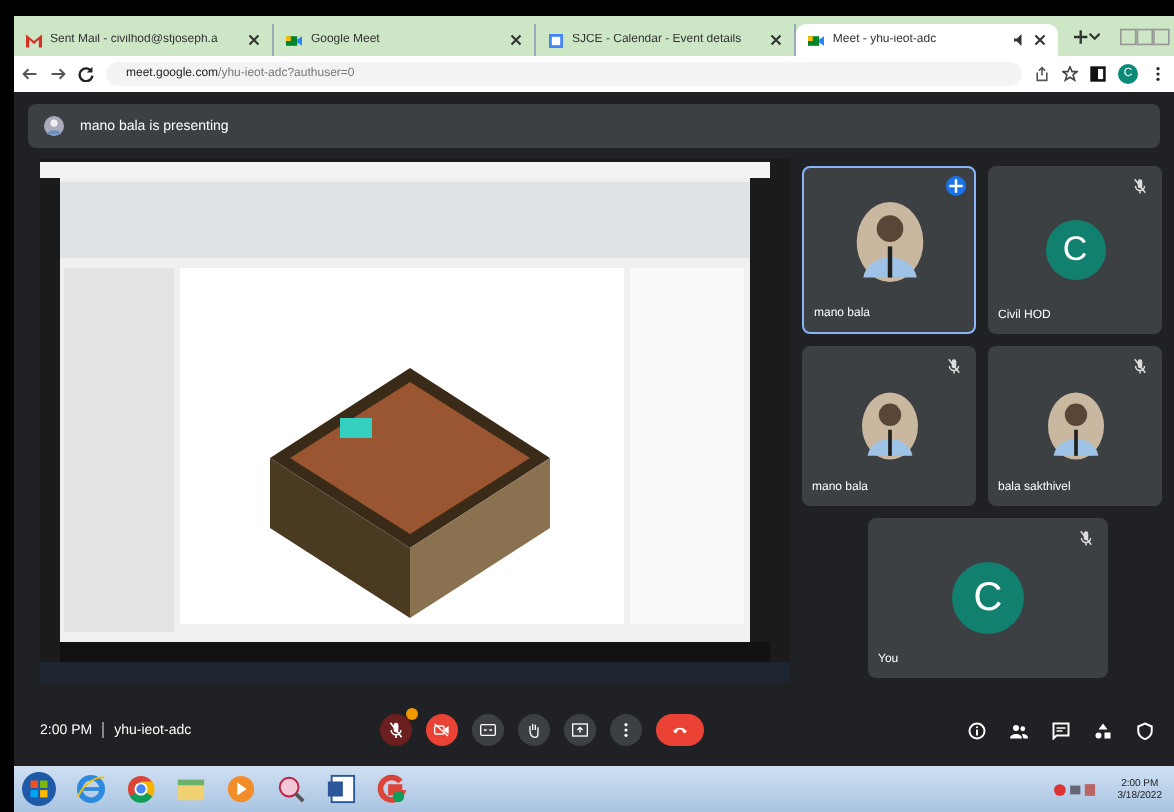 The width and height of the screenshot is (1174, 812). I want to click on chevron-icon, so click(1094, 36).